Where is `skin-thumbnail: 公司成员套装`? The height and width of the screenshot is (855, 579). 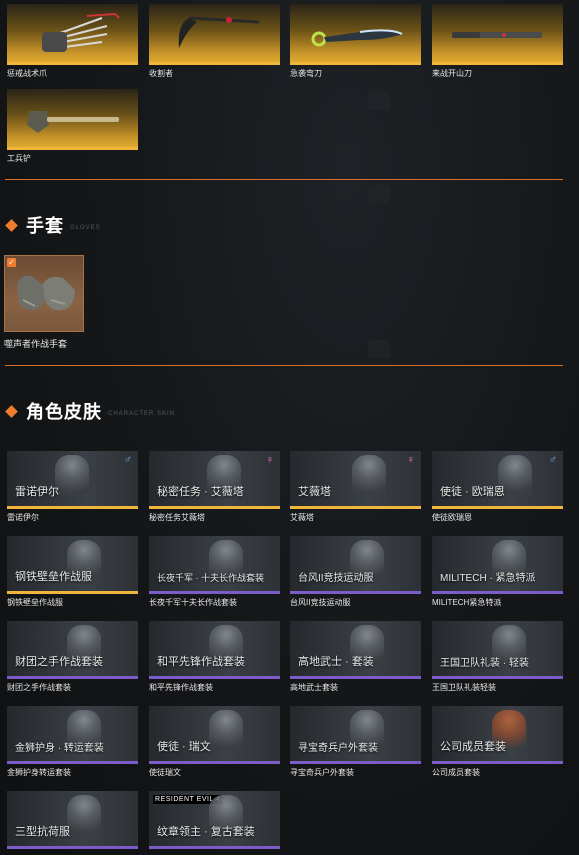
skin-thumbnail: 公司成员套装 is located at coordinates (497, 735).